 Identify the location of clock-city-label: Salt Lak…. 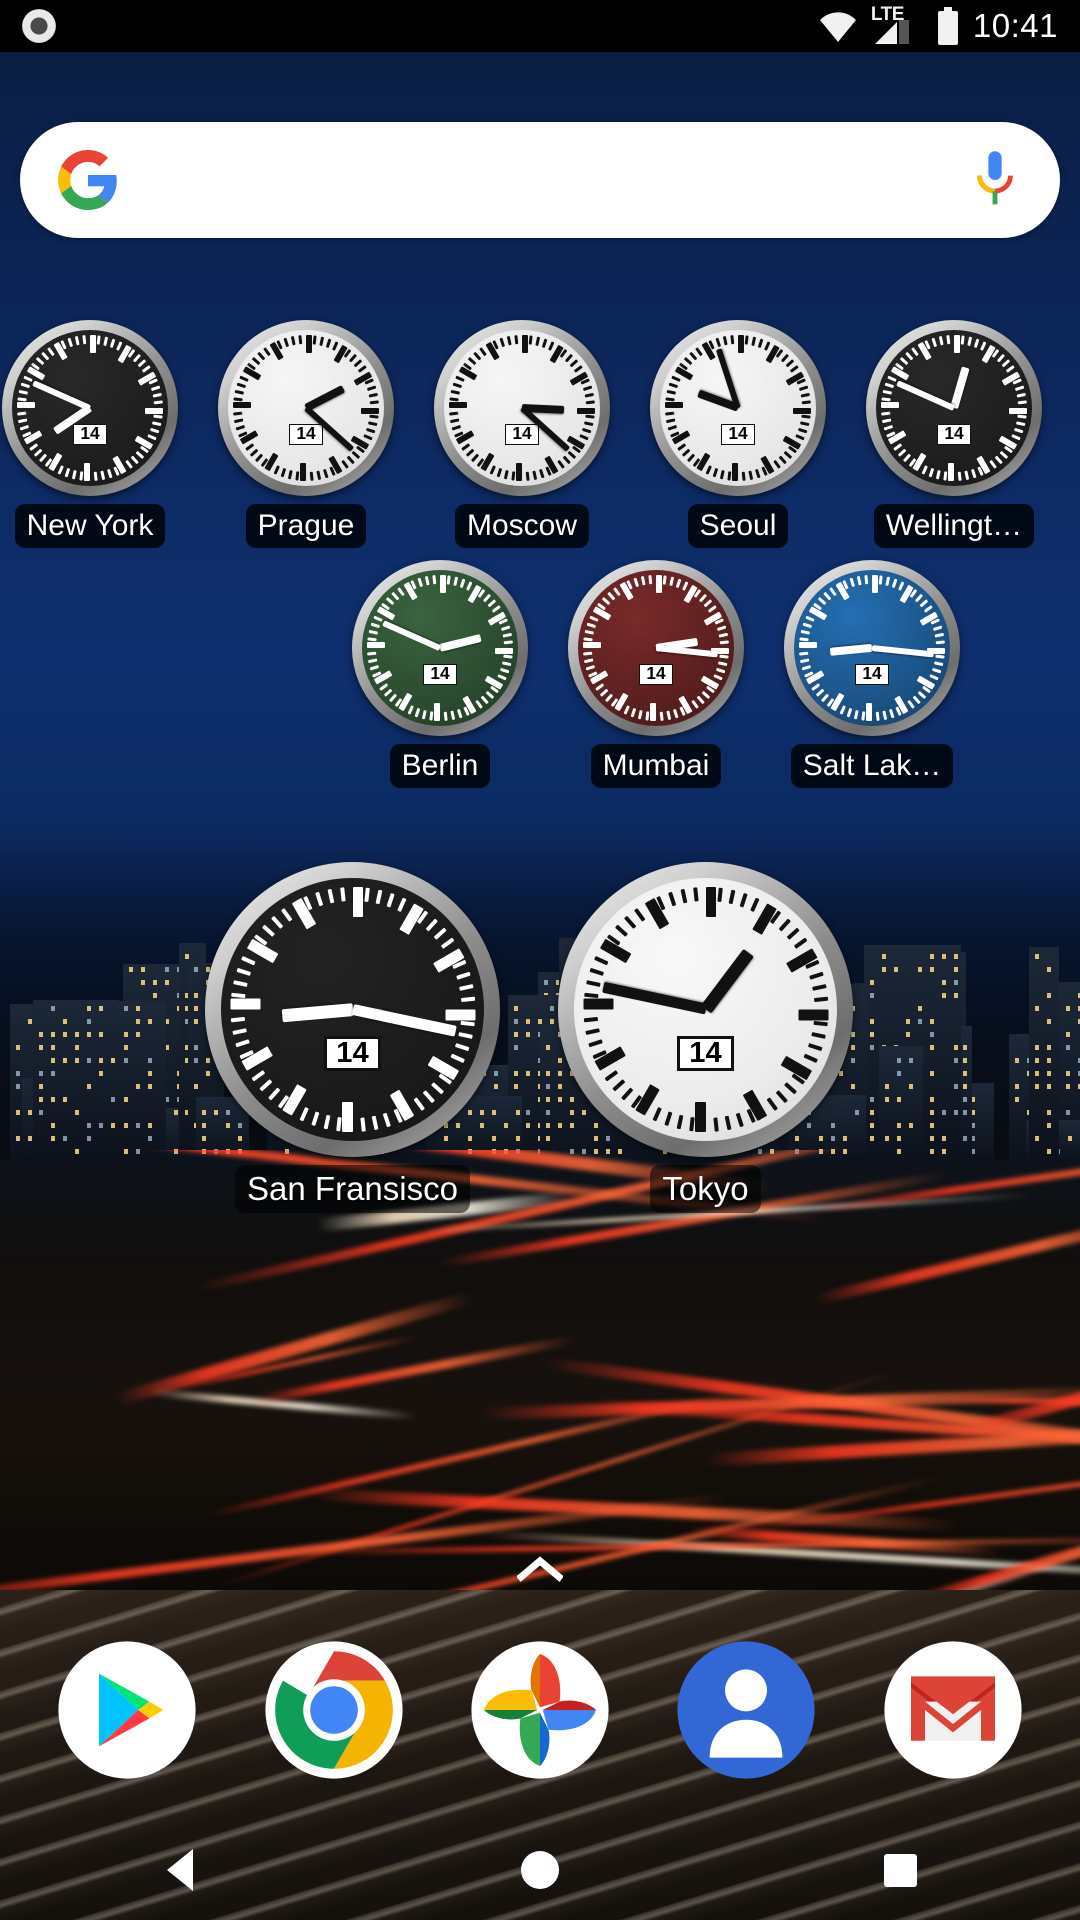
(872, 766).